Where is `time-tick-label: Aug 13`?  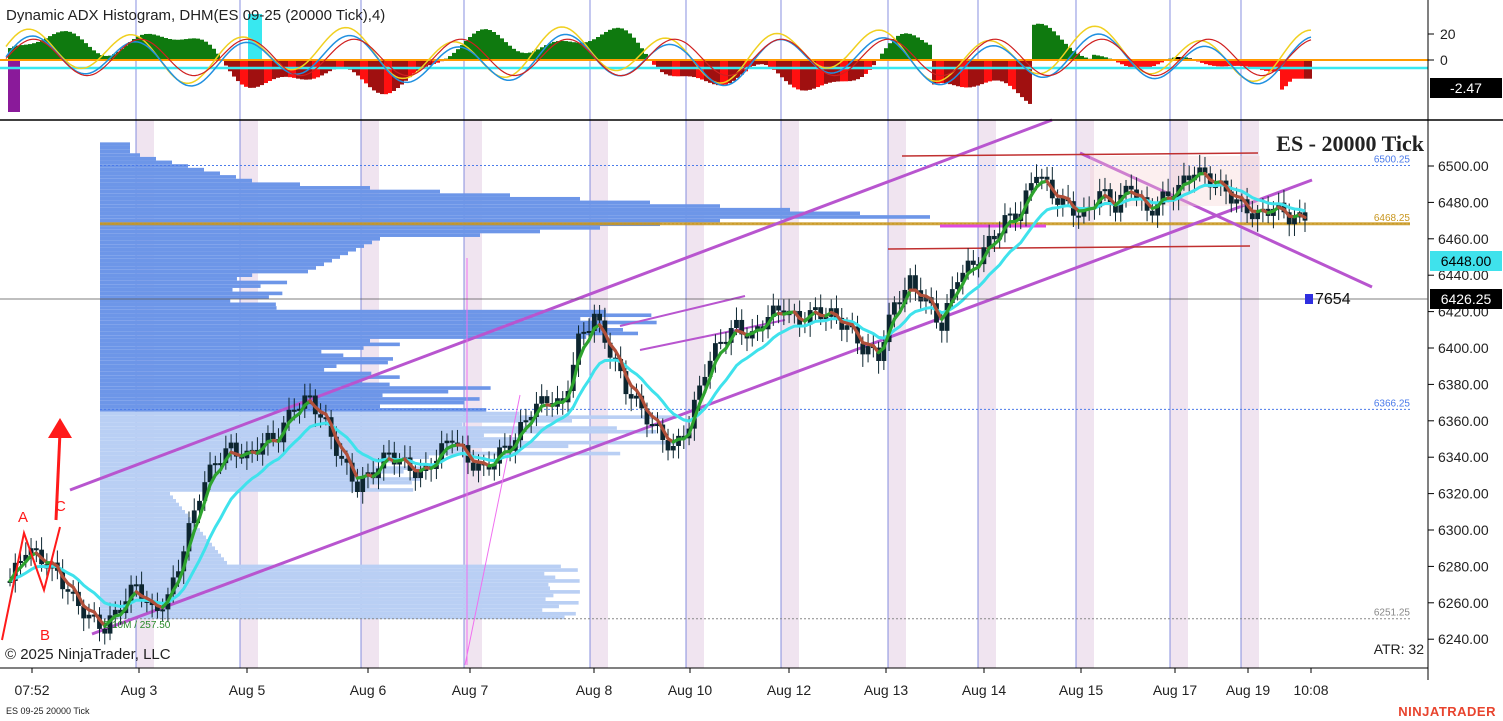 time-tick-label: Aug 13 is located at coordinates (886, 690).